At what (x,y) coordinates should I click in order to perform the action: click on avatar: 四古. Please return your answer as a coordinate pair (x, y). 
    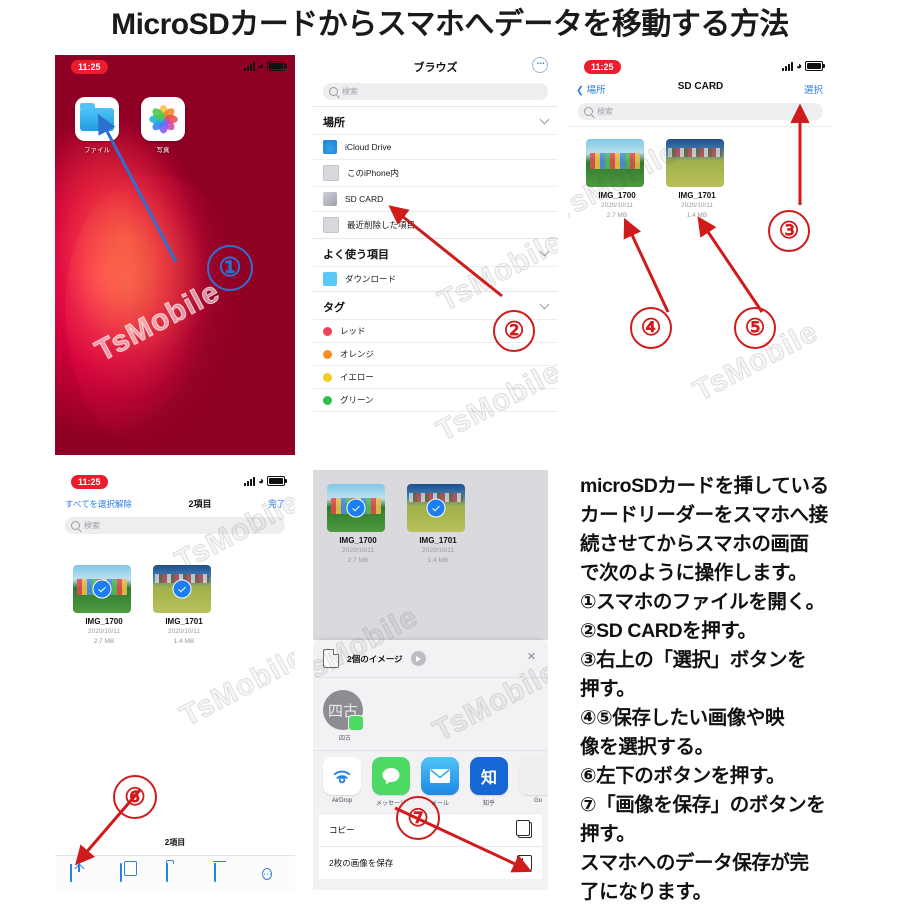
    Looking at the image, I should click on (343, 710).